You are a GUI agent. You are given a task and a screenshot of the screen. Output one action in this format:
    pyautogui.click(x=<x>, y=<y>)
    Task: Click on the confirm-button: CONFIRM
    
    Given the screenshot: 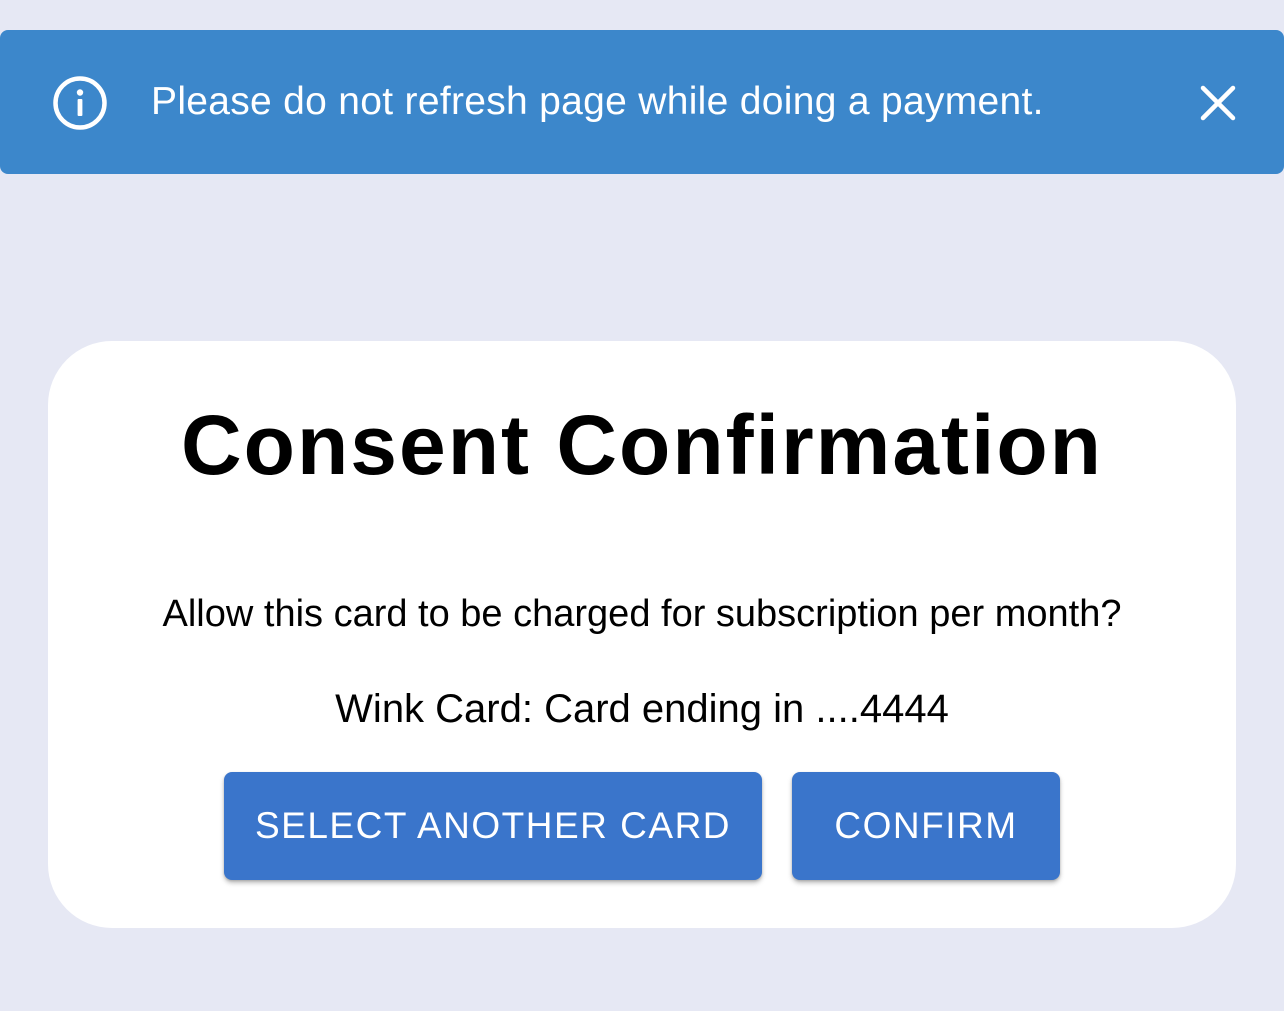 What is the action you would take?
    pyautogui.click(x=926, y=826)
    